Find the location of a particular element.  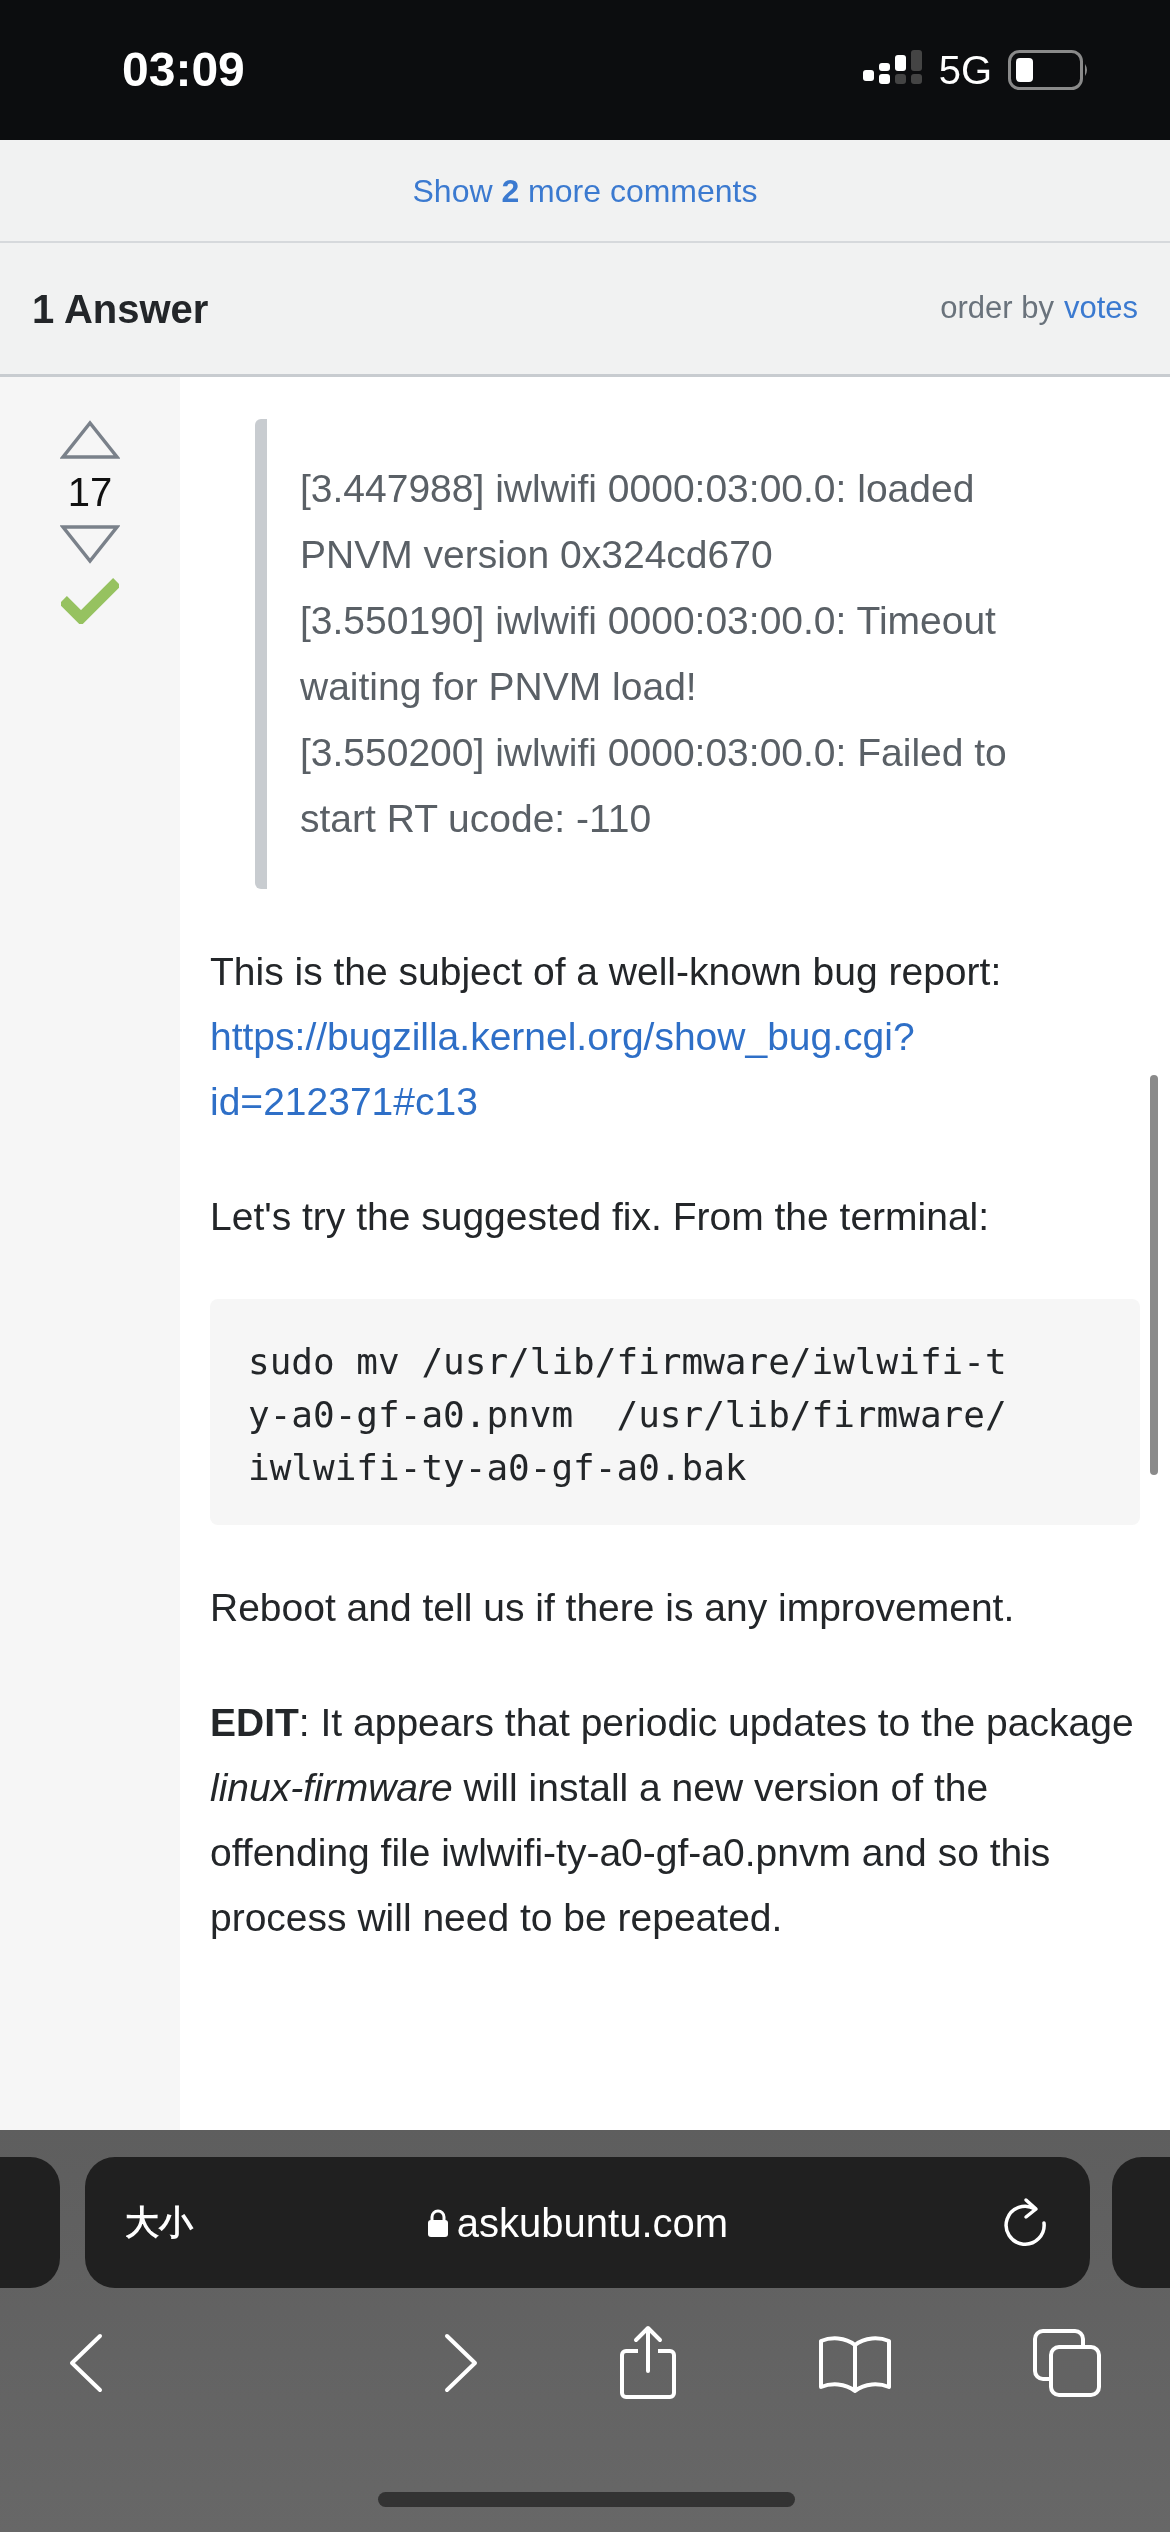

bookmarks-button is located at coordinates (855, 2363).